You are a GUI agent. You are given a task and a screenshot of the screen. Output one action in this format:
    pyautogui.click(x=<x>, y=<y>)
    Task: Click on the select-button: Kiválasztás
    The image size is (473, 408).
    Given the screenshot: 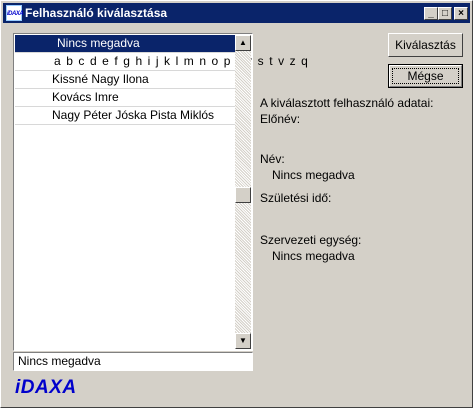 What is the action you would take?
    pyautogui.click(x=425, y=45)
    